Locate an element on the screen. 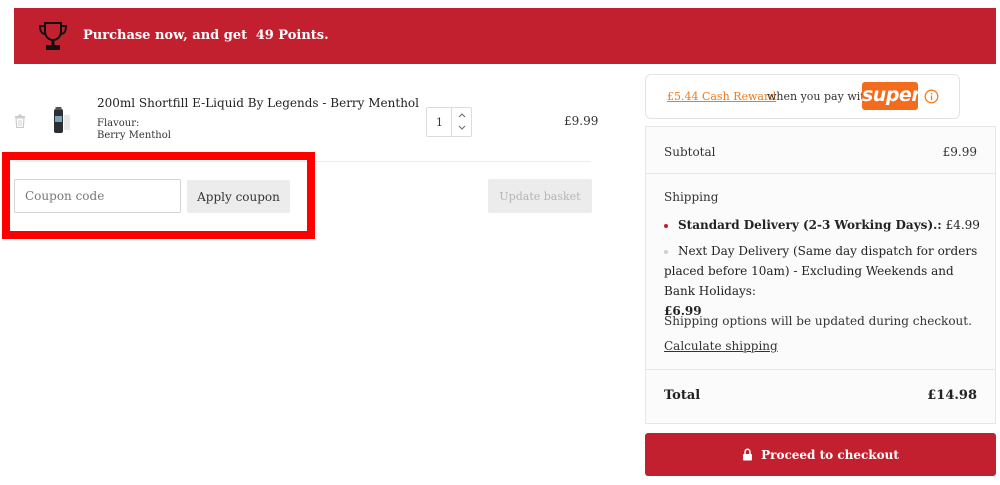 This screenshot has height=485, width=1000. shipping-option-standard-price: £4.99 is located at coordinates (962, 225).